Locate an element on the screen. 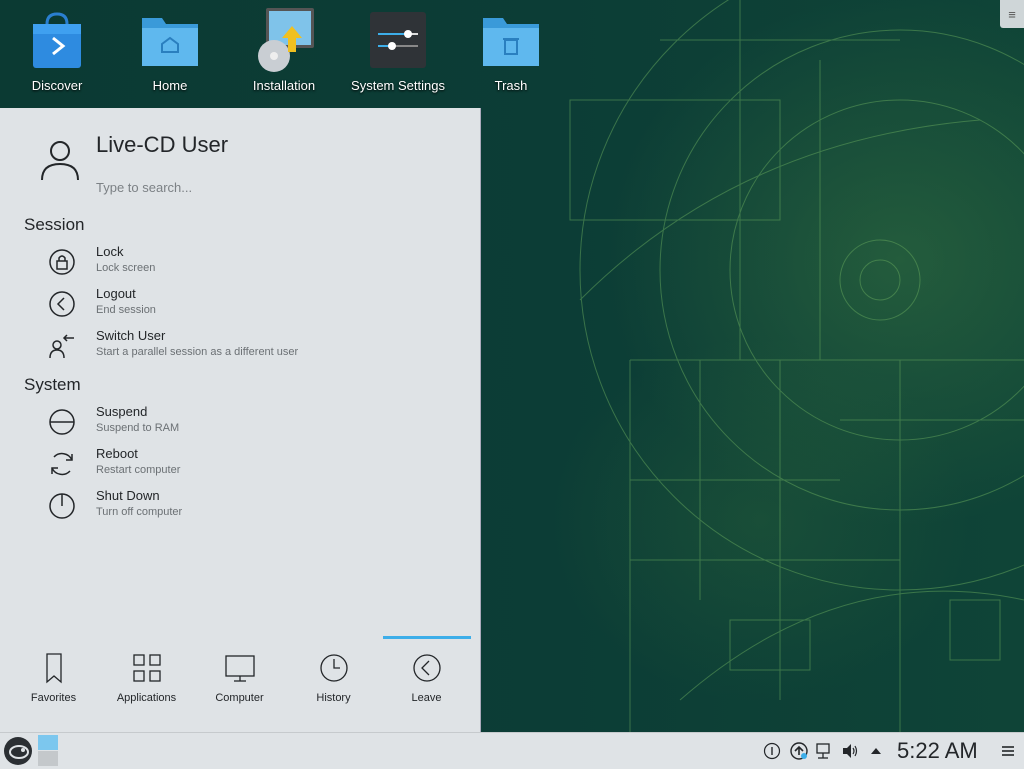 The height and width of the screenshot is (769, 1024). tab-history: History is located at coordinates (333, 684).